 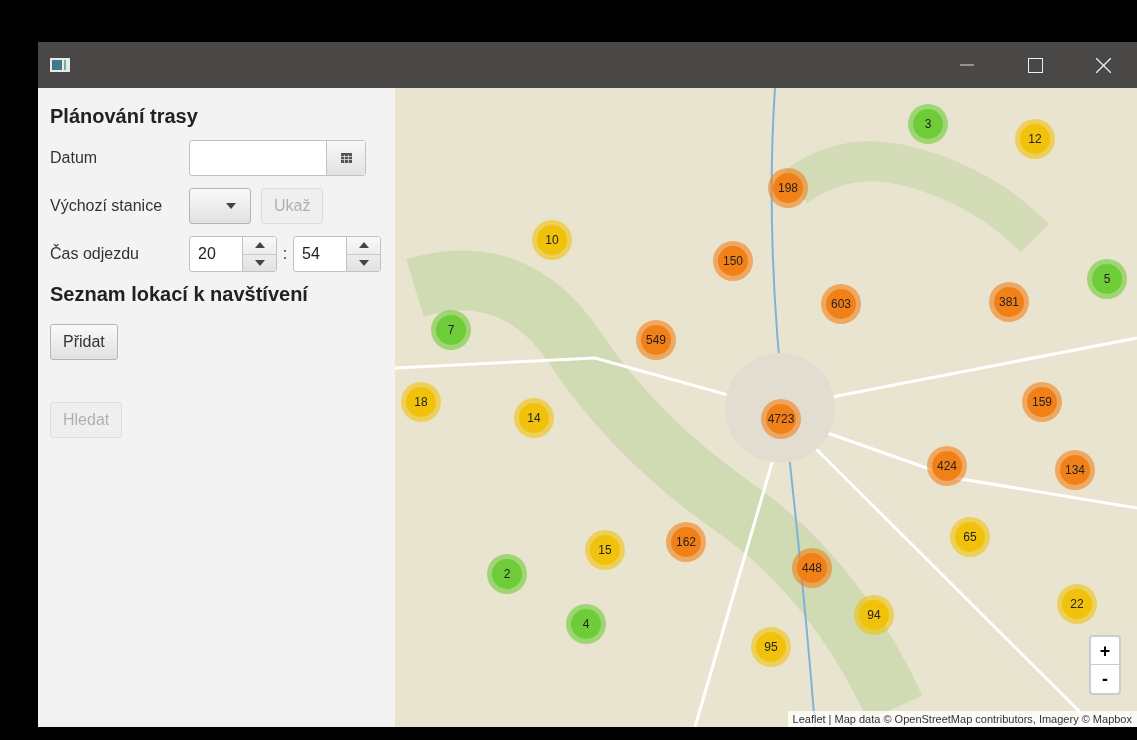 I want to click on close-icon, so click(x=1103, y=65).